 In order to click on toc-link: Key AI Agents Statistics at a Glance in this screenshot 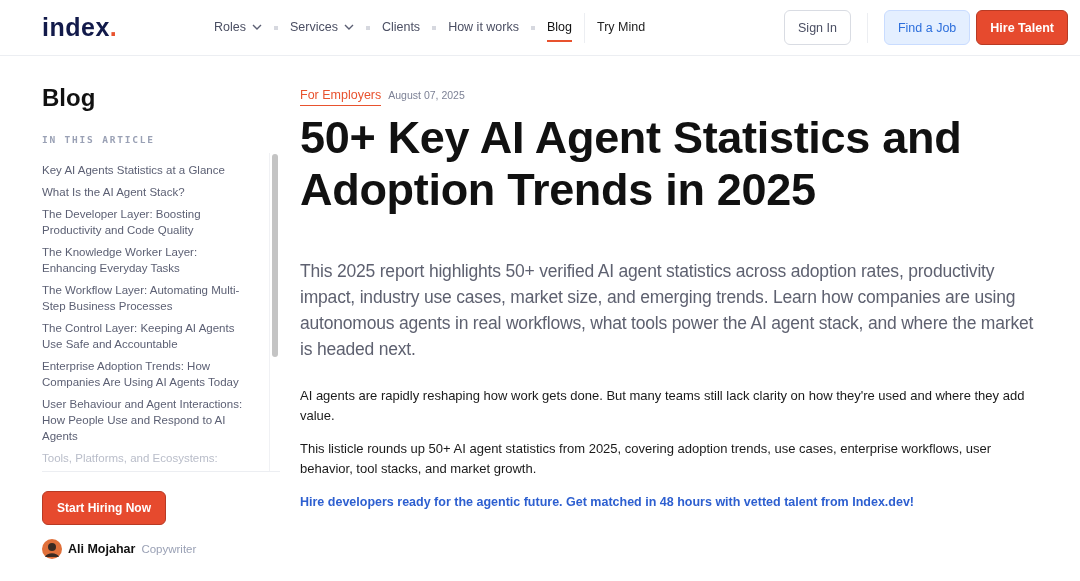, I will do `click(142, 170)`.